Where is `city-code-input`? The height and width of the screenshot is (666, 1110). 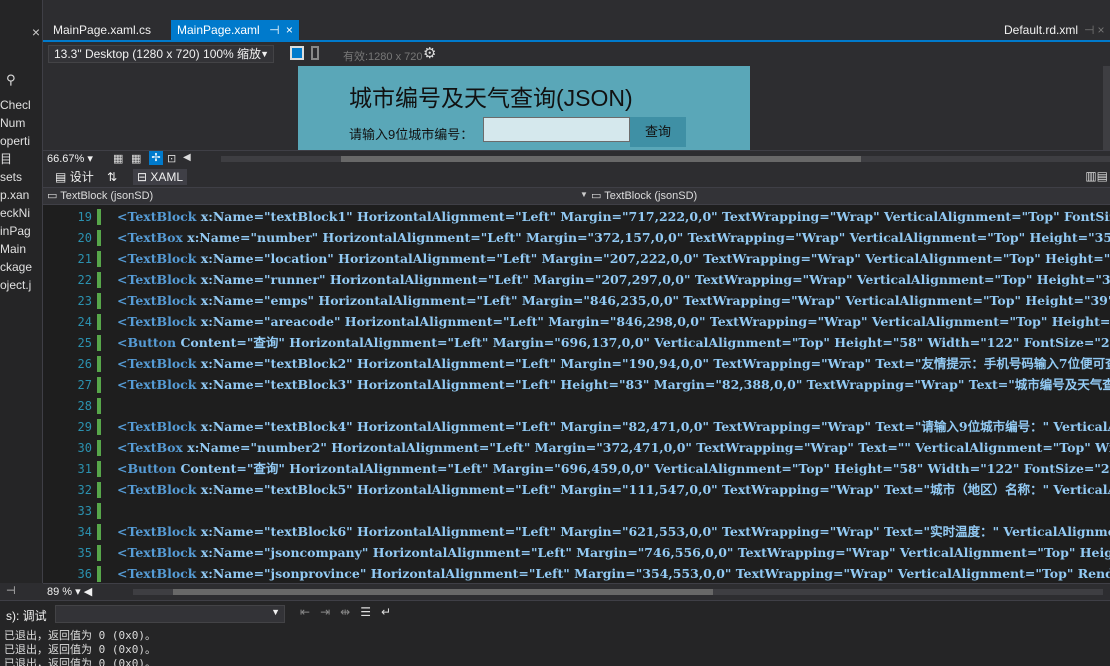
city-code-input is located at coordinates (556, 129).